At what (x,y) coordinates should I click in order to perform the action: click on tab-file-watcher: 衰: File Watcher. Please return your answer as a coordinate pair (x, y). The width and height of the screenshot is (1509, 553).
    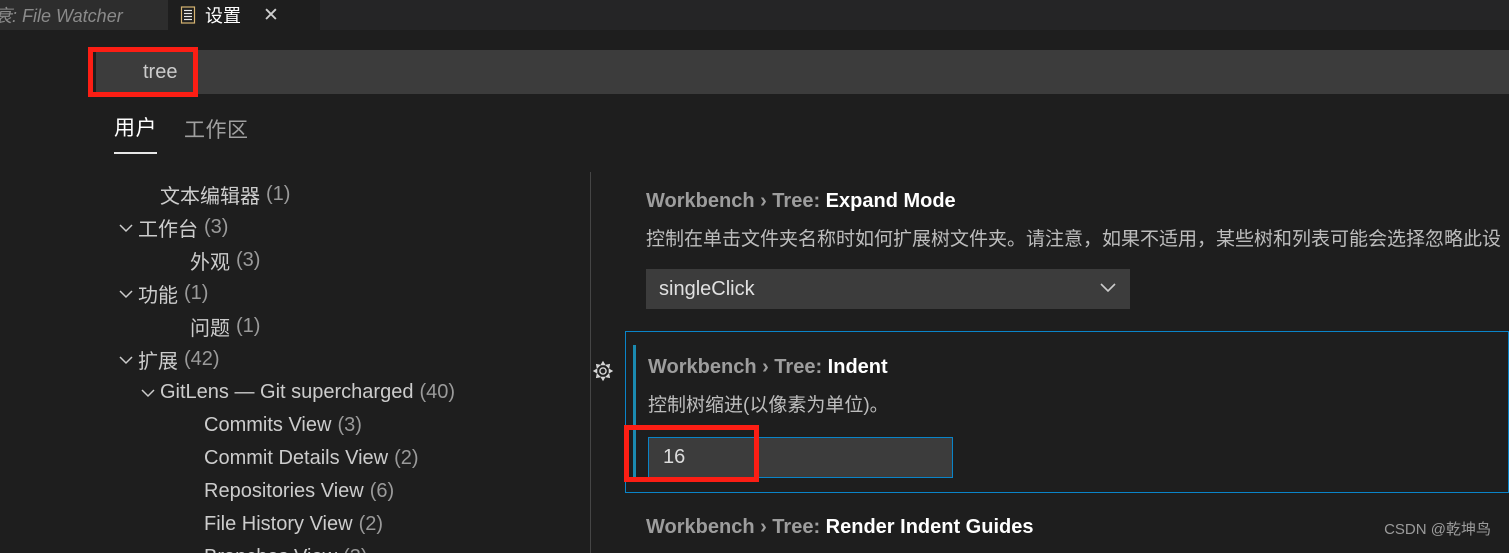
    Looking at the image, I should click on (84, 15).